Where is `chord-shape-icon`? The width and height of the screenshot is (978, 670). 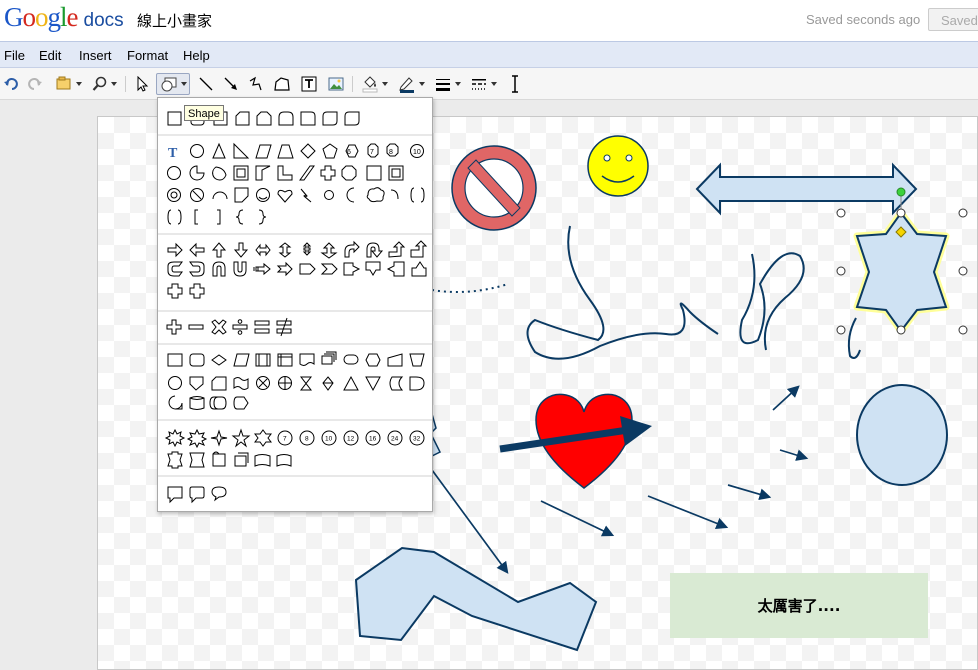
chord-shape-icon is located at coordinates (219, 173).